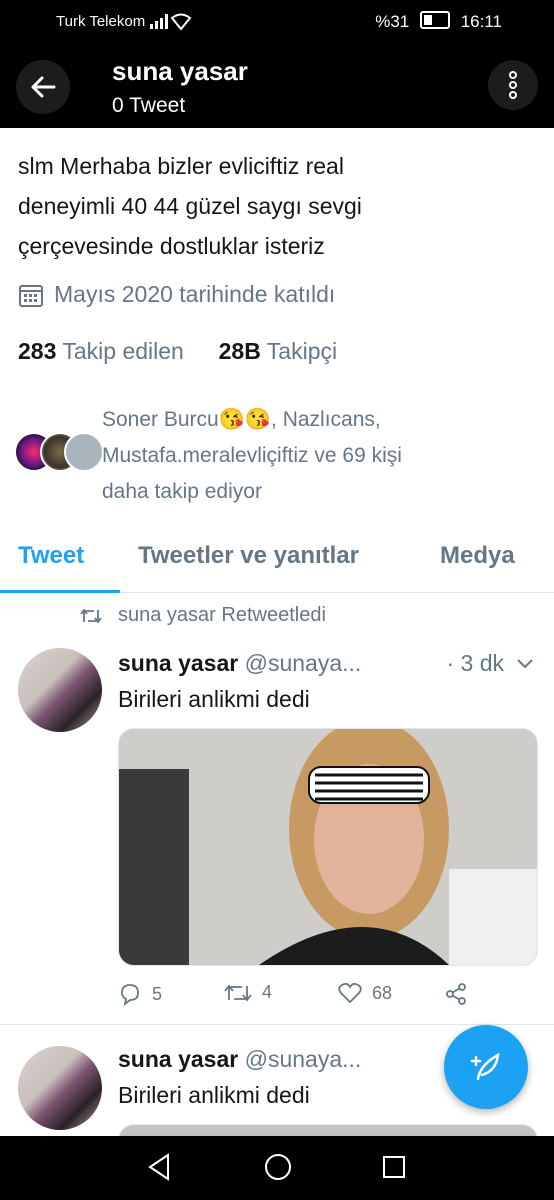 This screenshot has height=1200, width=554. Describe the element at coordinates (171, 23) in the screenshot. I see `signal-wifi-icon` at that location.